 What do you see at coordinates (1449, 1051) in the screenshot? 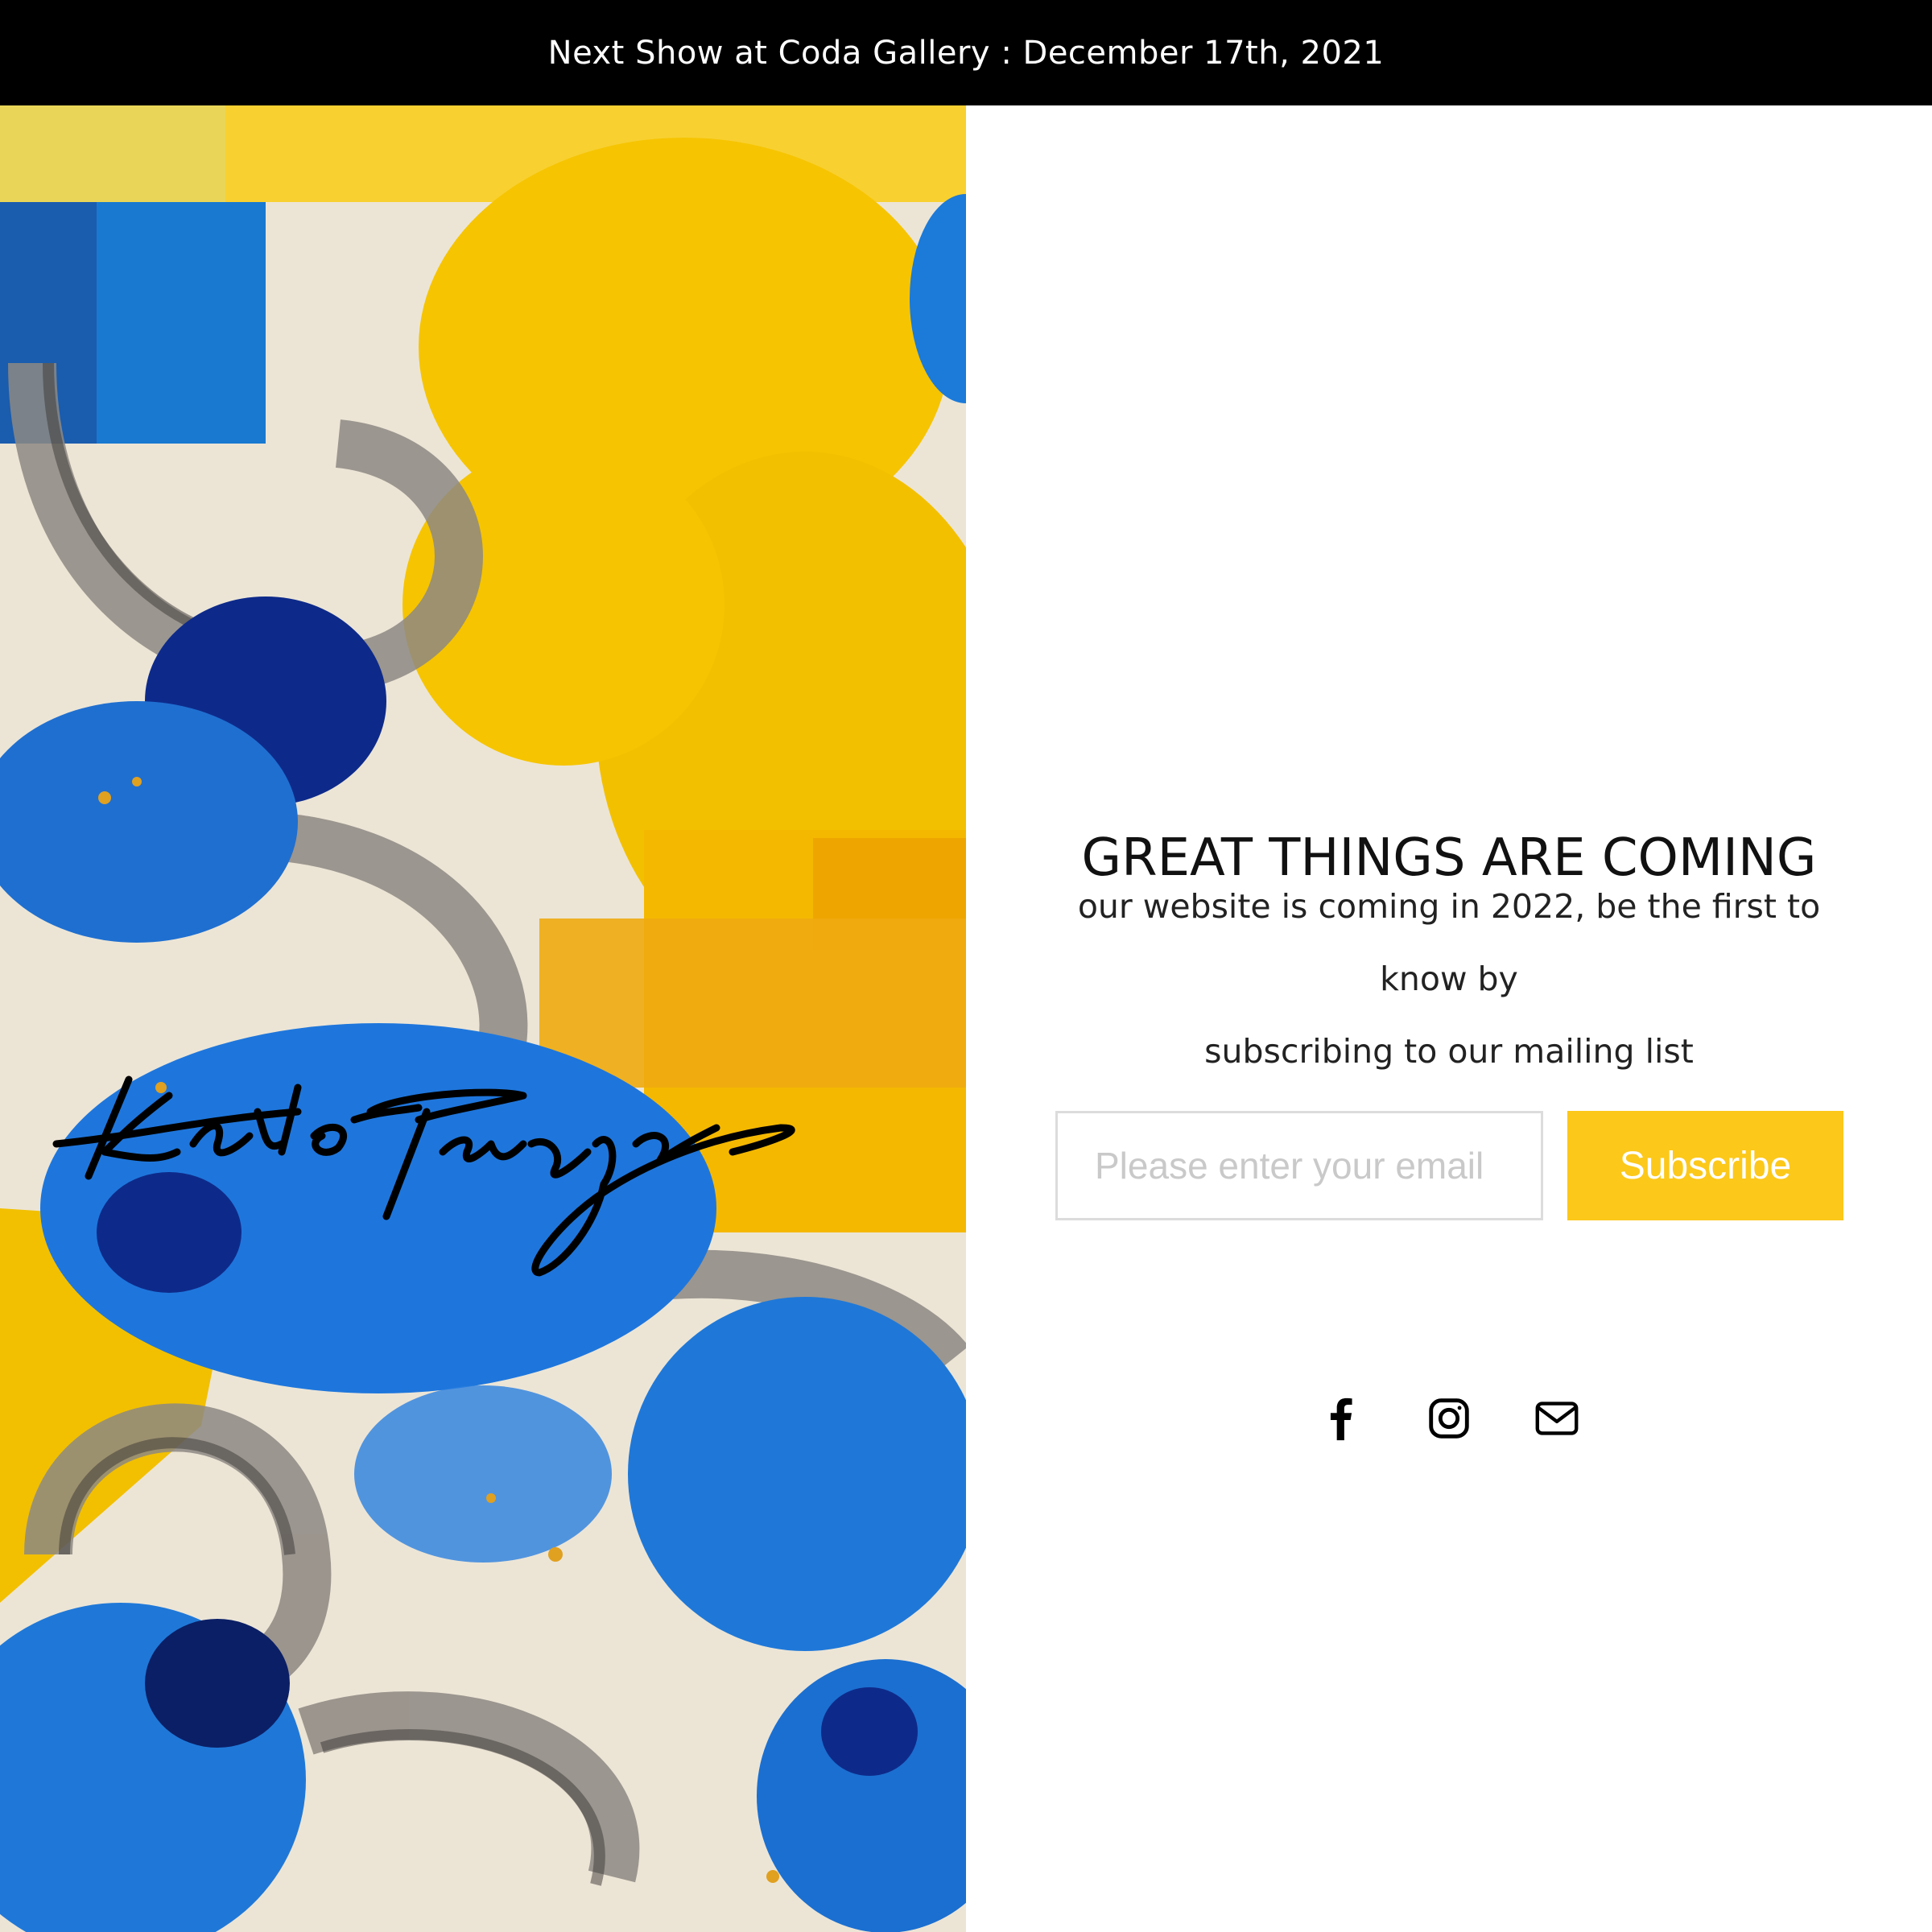
I see `subtitle-line-2: subscribing to our mailing list` at bounding box center [1449, 1051].